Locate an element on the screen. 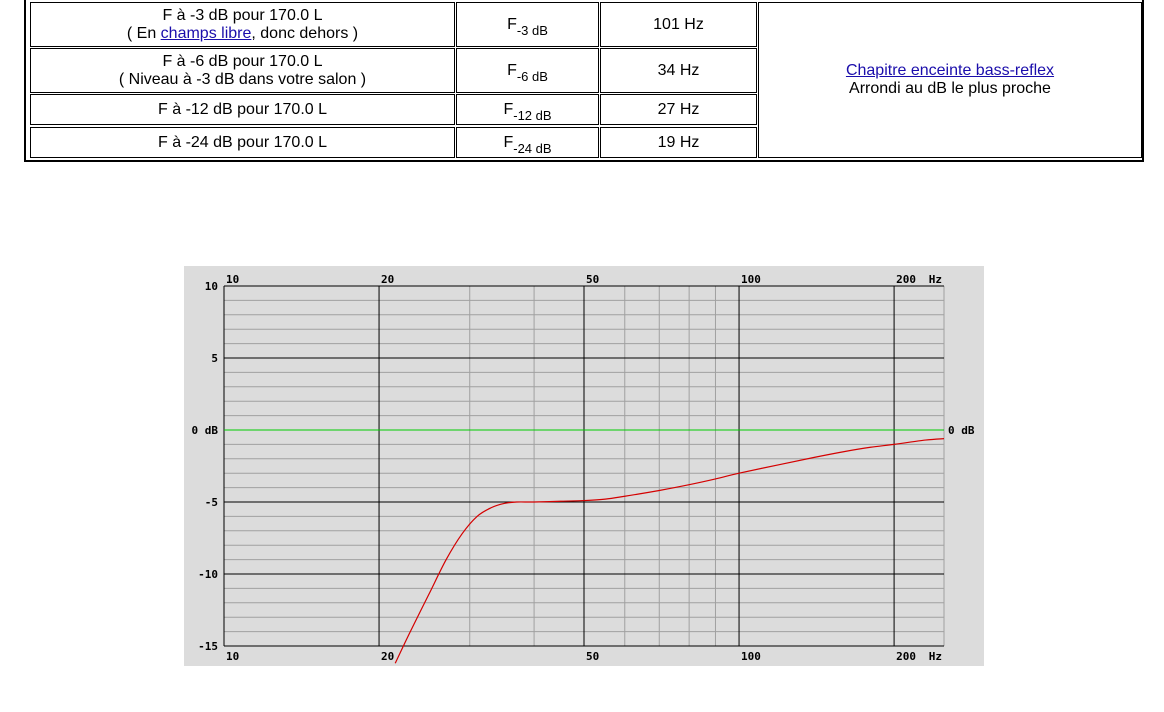 The image size is (1164, 712). row-f3-note: ( En champs libre, donc dehors ) is located at coordinates (242, 33).